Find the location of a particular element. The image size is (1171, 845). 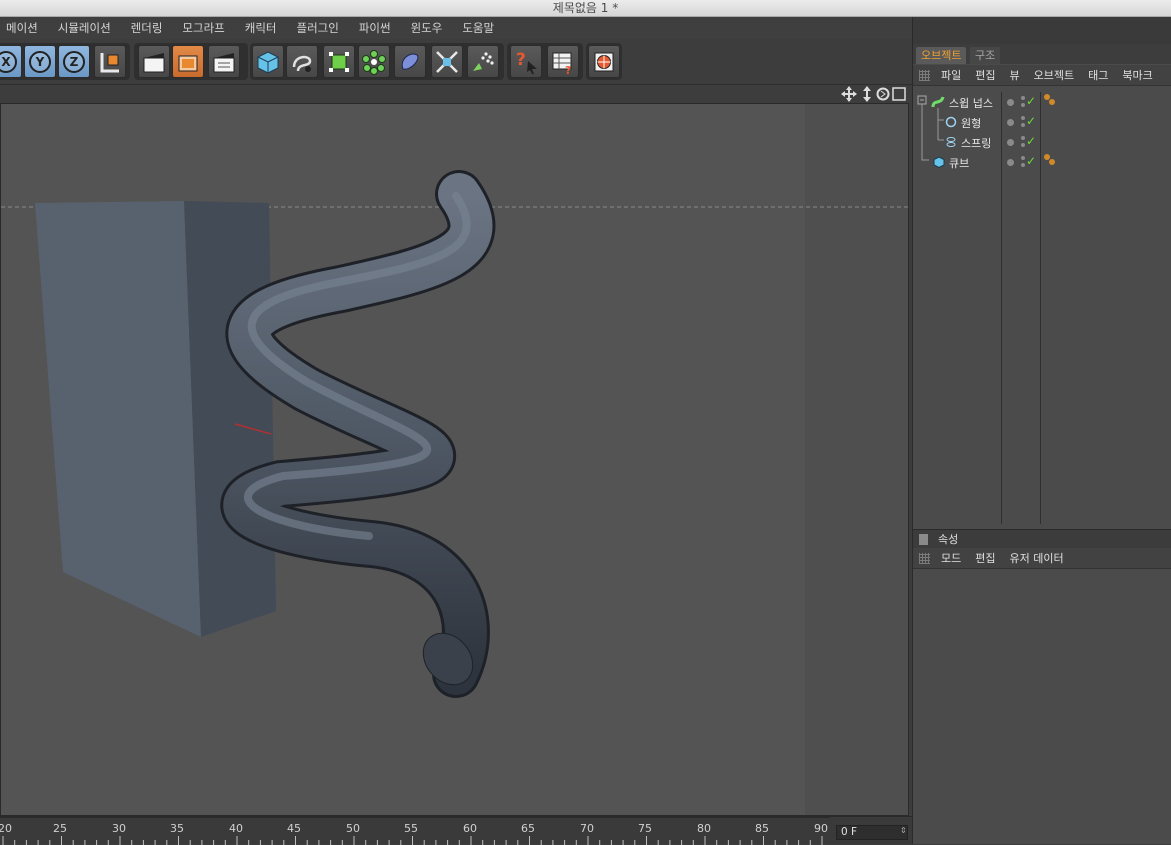

menu-mograph: 모그라프 is located at coordinates (203, 28).